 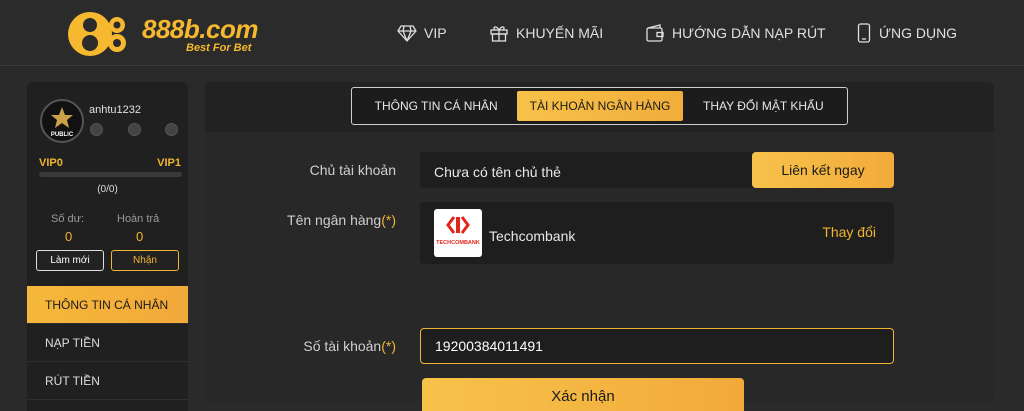 I want to click on holder-label: Chủ tài khoản, so click(x=352, y=170).